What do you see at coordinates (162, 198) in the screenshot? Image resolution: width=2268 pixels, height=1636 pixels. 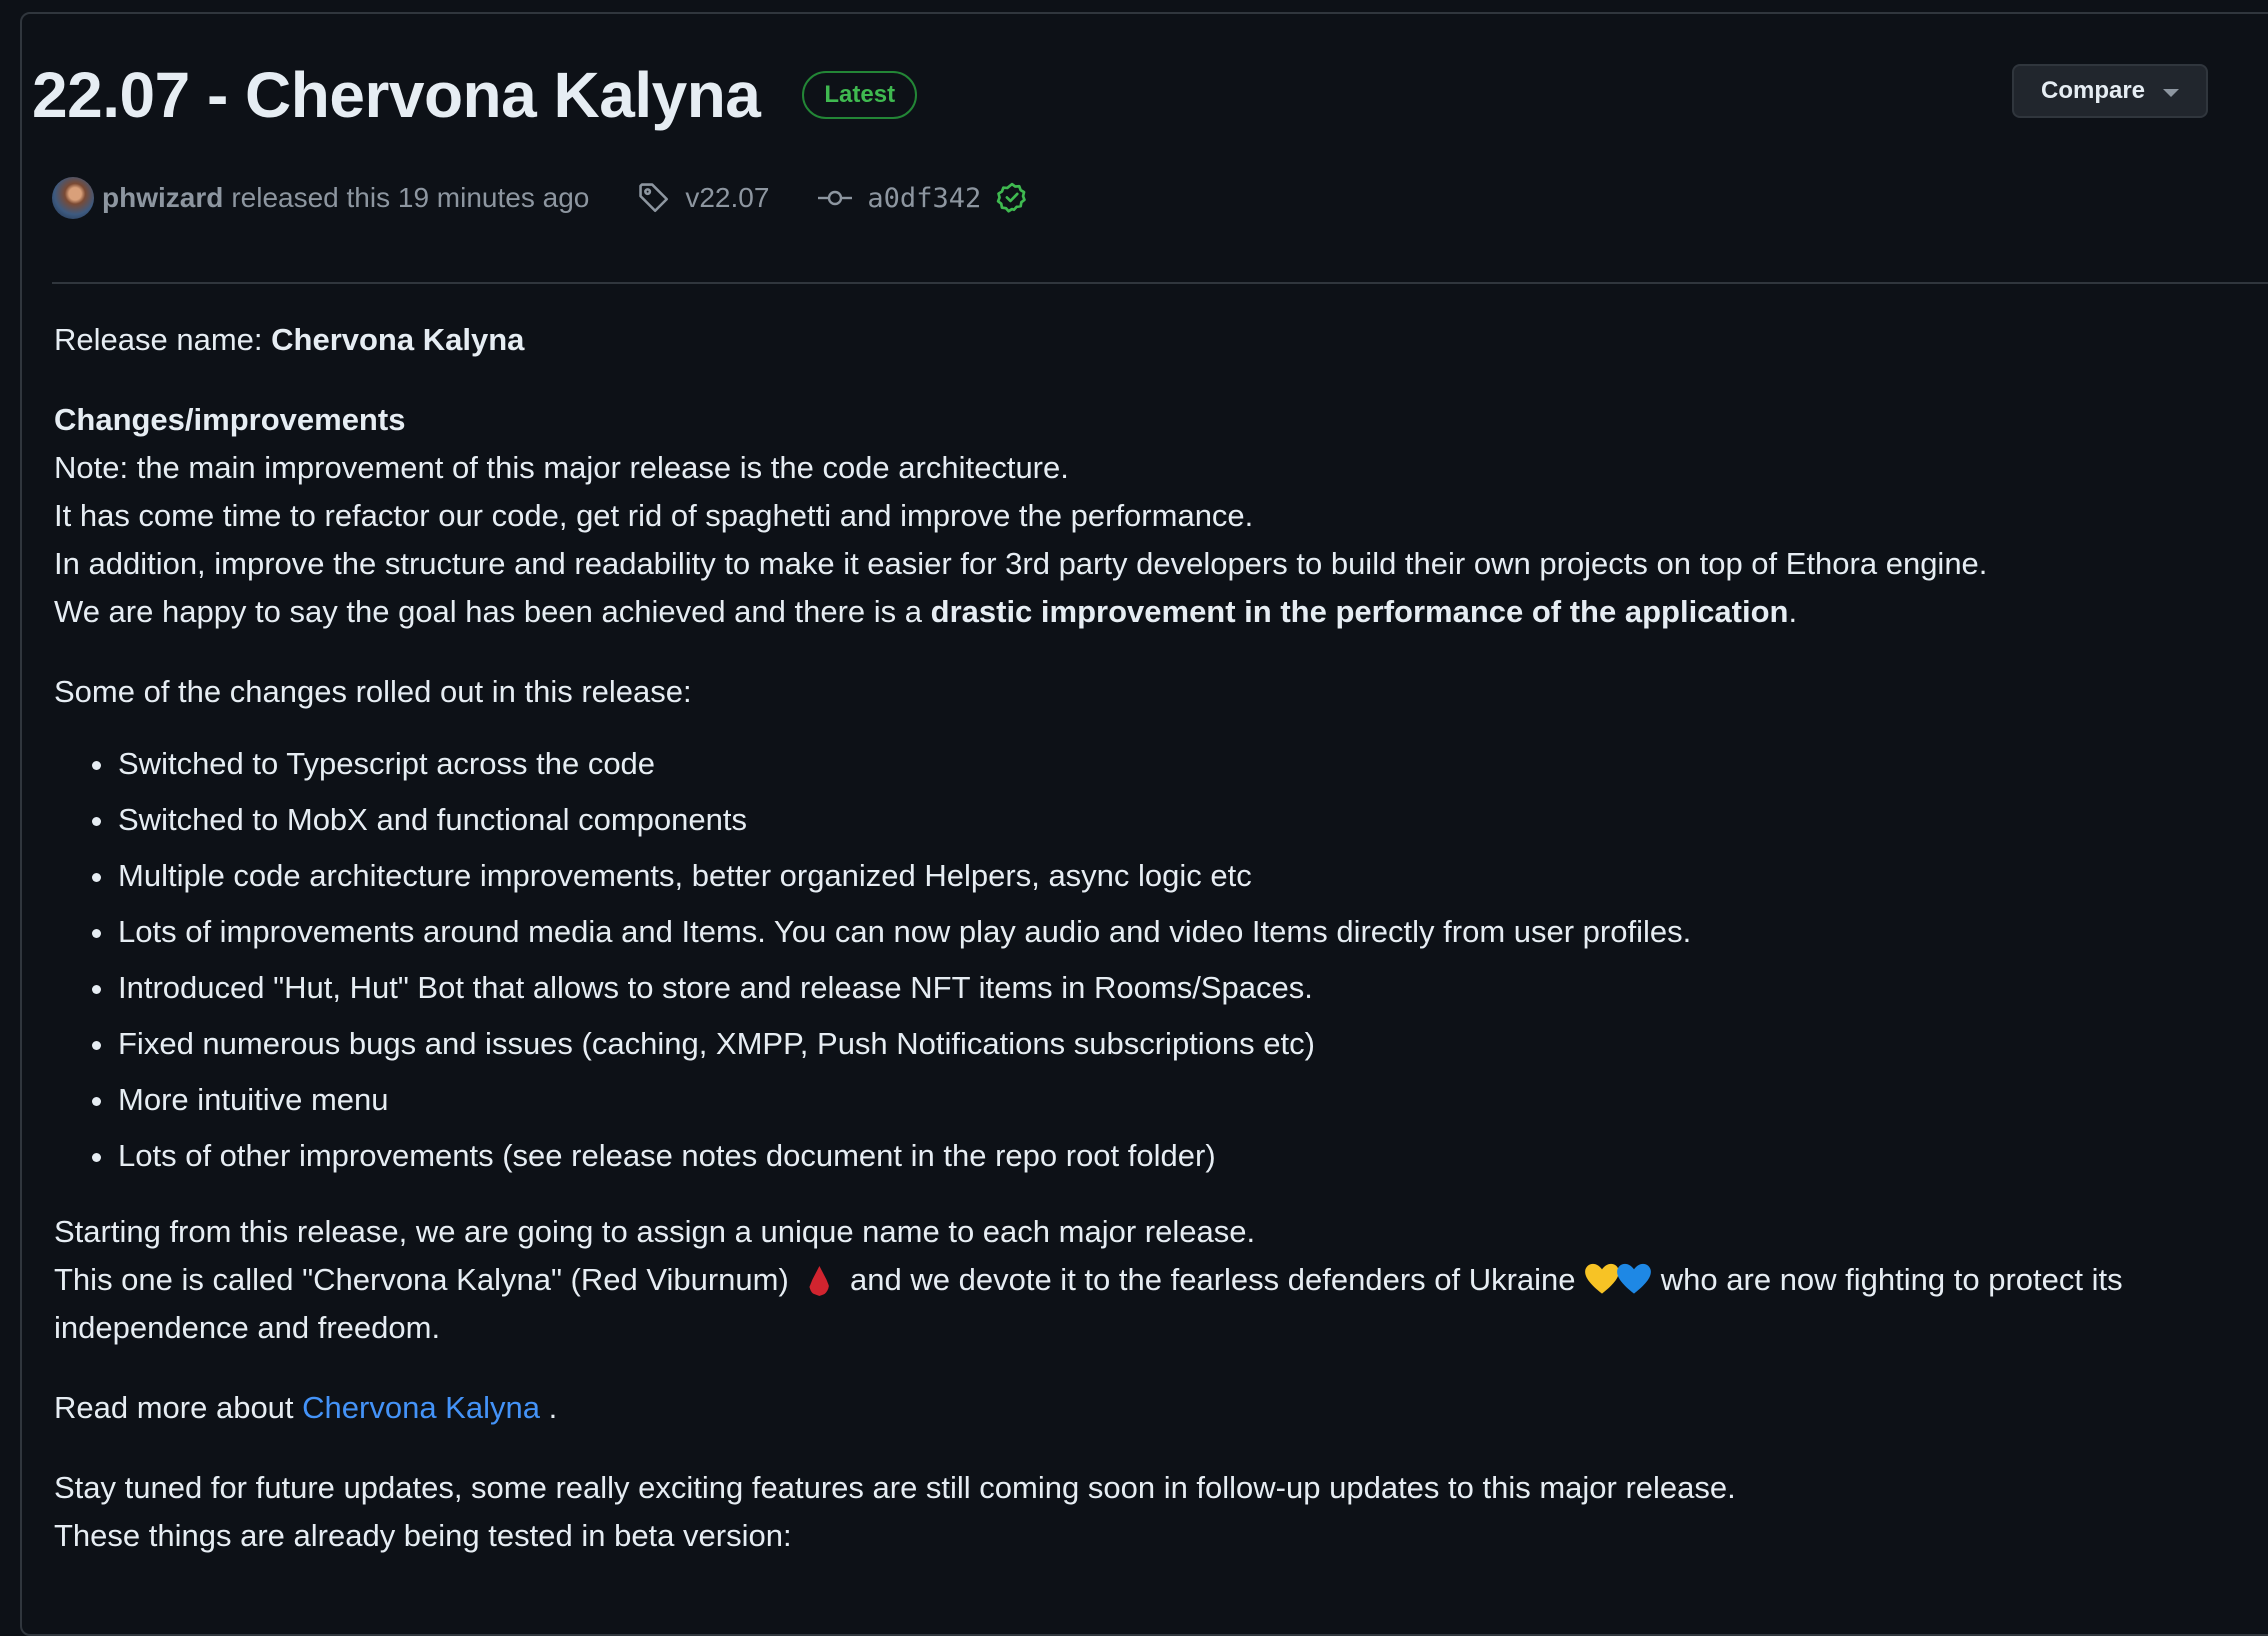 I see `author-link: phwizard` at bounding box center [162, 198].